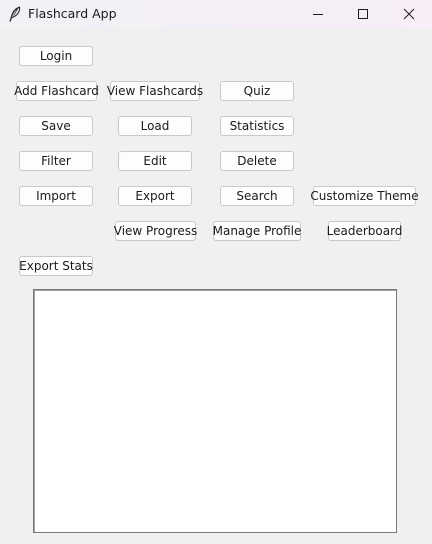 This screenshot has height=544, width=432. I want to click on import-button: Import, so click(56, 196).